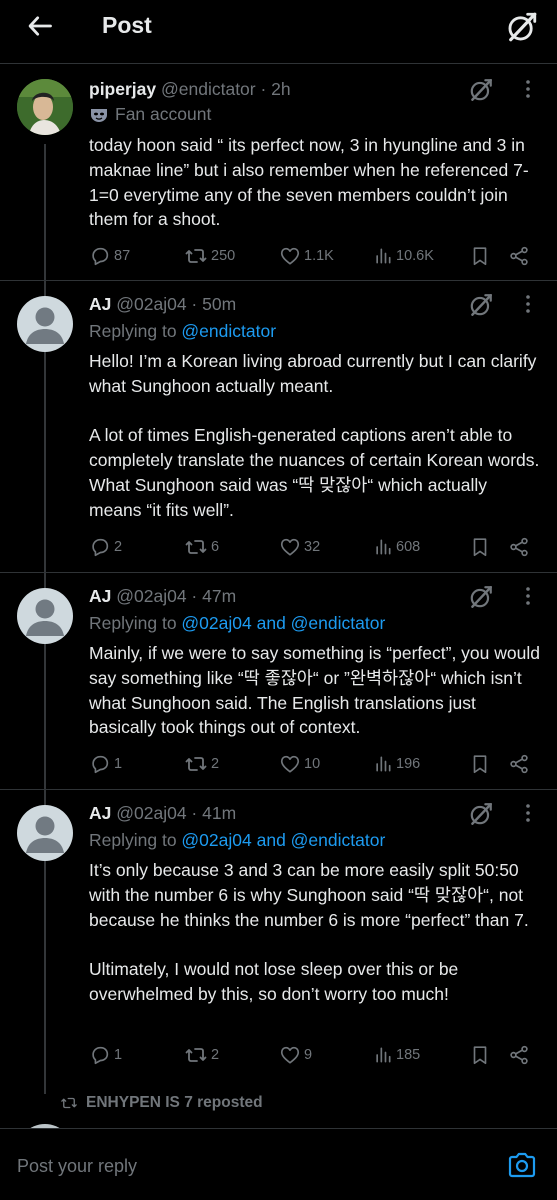 The height and width of the screenshot is (1200, 557). What do you see at coordinates (77, 1166) in the screenshot?
I see `reply-input: Post your reply` at bounding box center [77, 1166].